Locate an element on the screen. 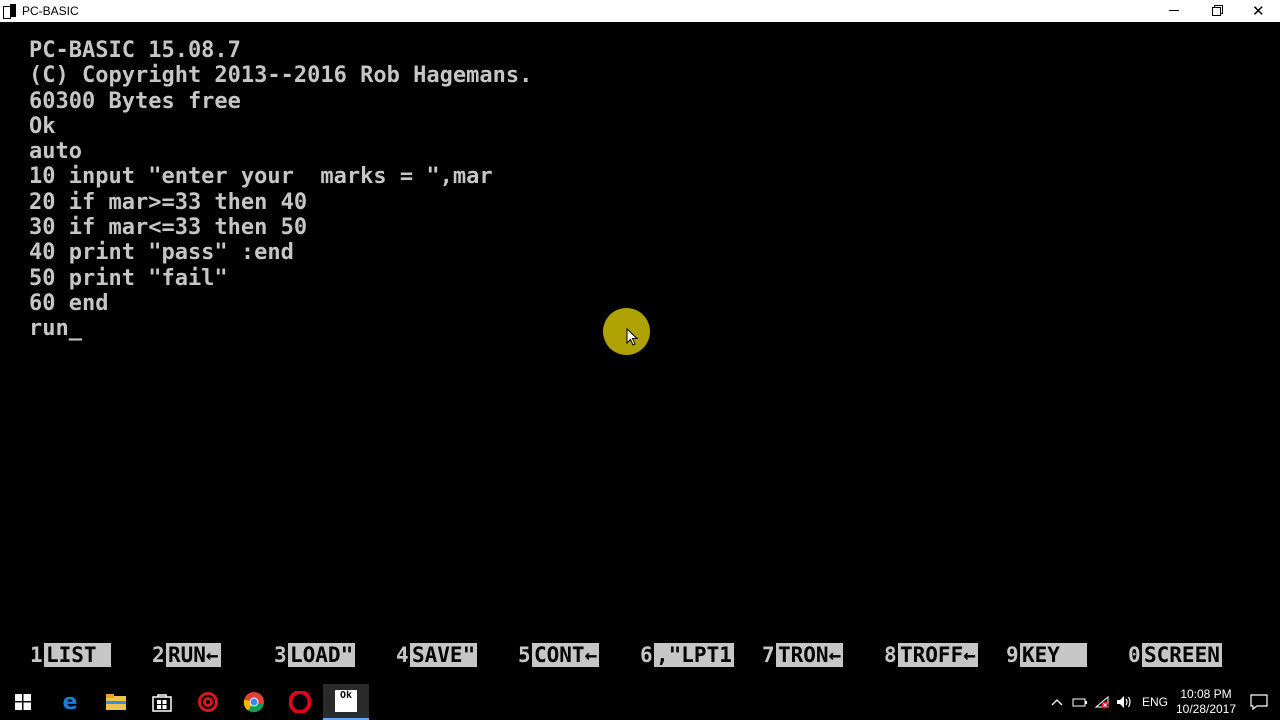  clock-time: 10:08 PM is located at coordinates (1206, 694).